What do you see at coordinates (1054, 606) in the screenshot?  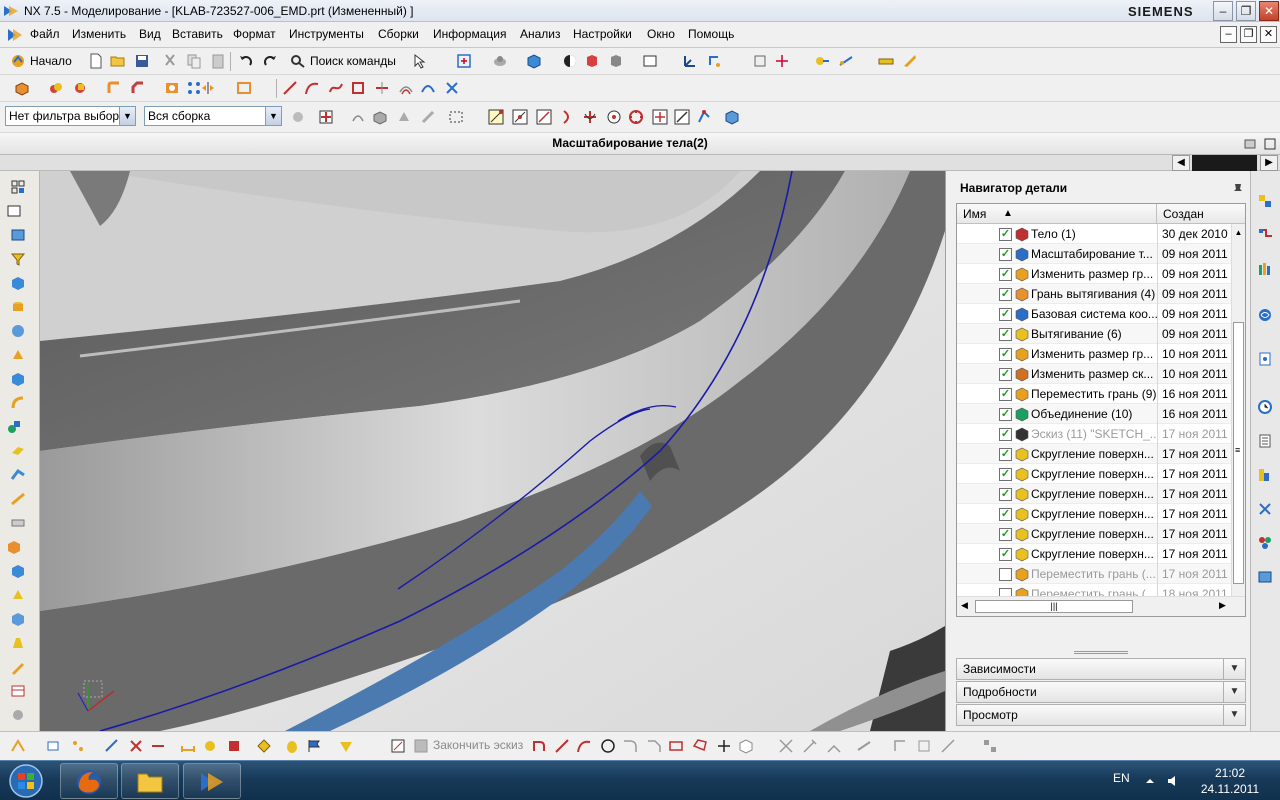 I see `scroll-thumb: |||` at bounding box center [1054, 606].